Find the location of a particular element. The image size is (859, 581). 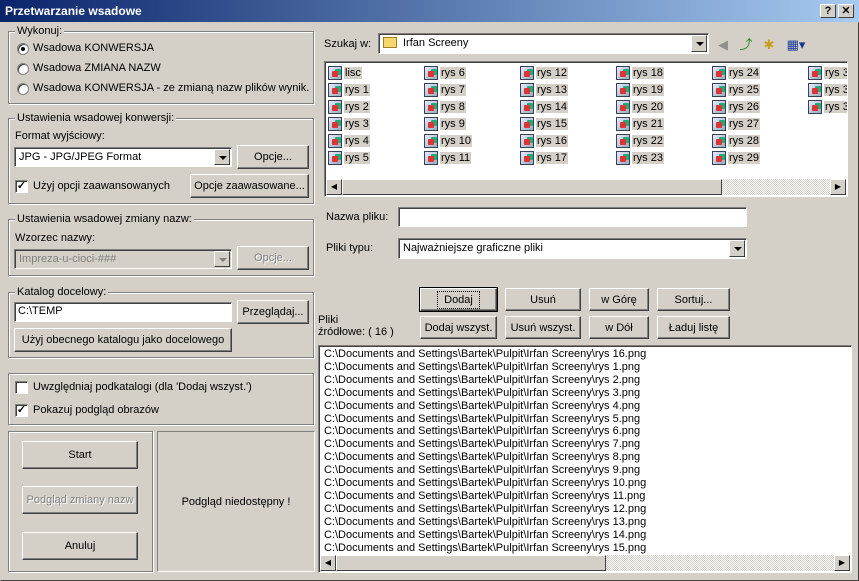

file-item: rys 28 is located at coordinates (736, 140).